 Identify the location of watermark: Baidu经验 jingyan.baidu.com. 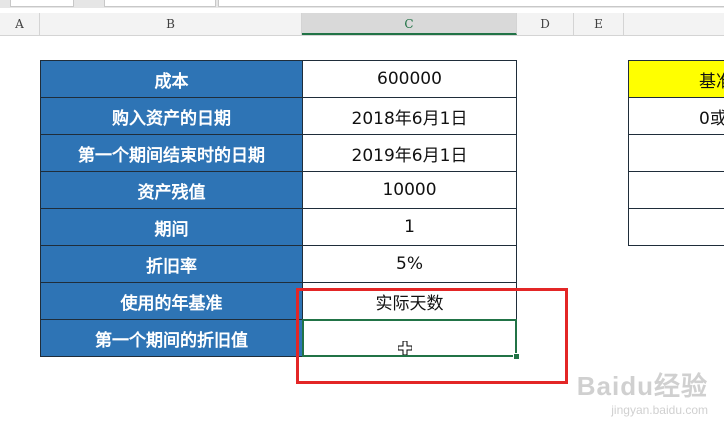
(642, 391).